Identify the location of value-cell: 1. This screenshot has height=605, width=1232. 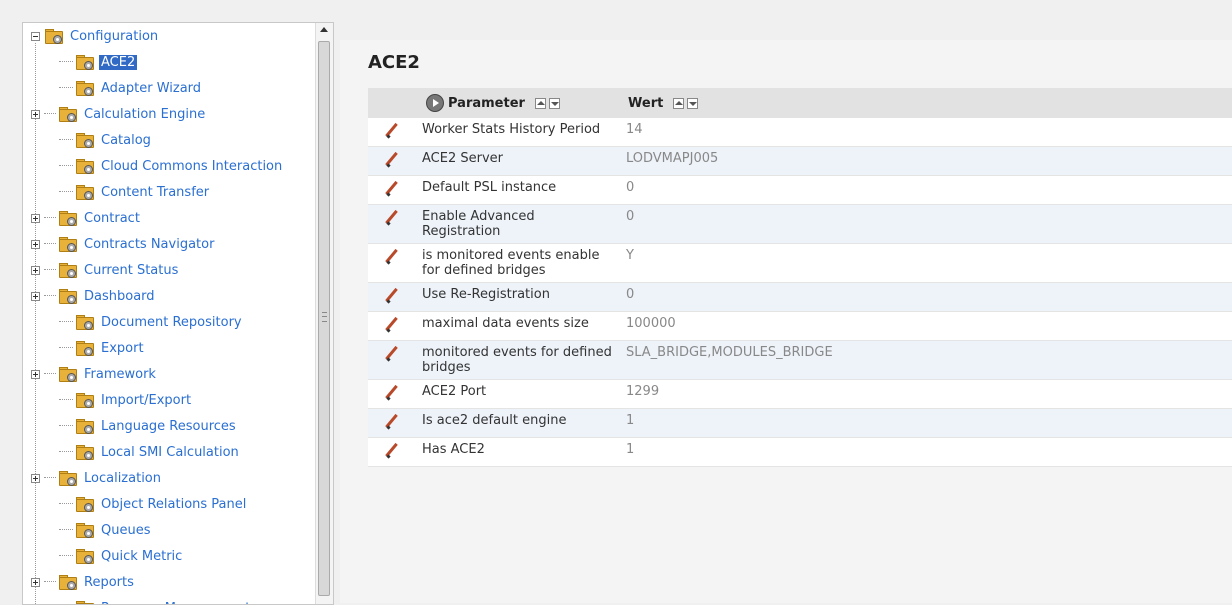
(926, 423).